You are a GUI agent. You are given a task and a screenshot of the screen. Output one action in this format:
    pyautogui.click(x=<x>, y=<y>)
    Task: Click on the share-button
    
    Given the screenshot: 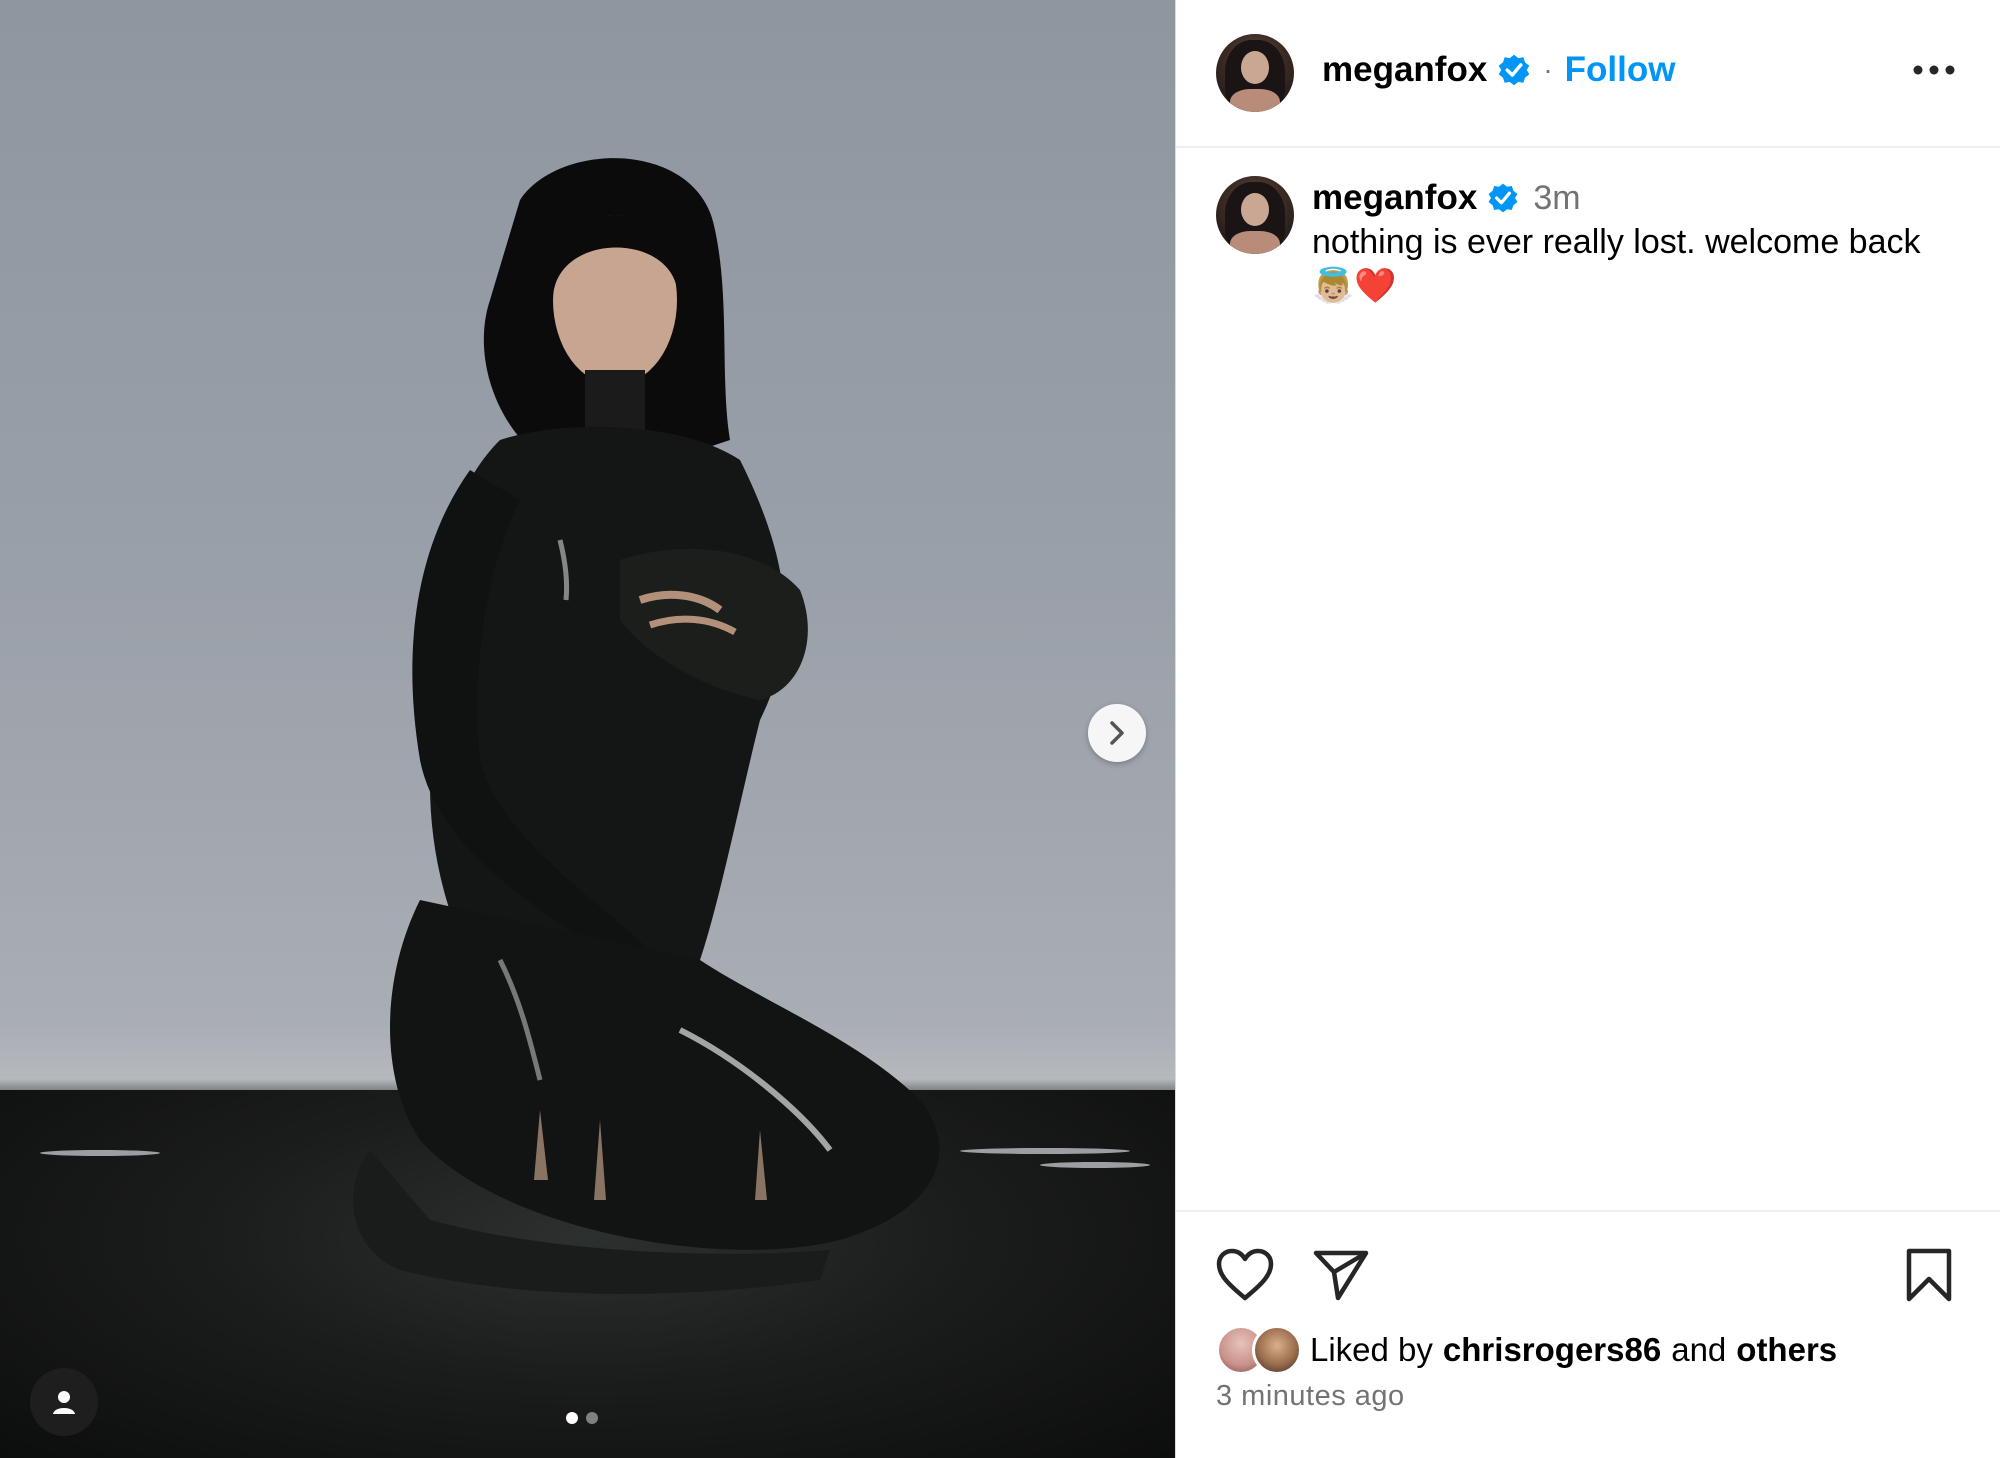 What is the action you would take?
    pyautogui.click(x=1341, y=1275)
    